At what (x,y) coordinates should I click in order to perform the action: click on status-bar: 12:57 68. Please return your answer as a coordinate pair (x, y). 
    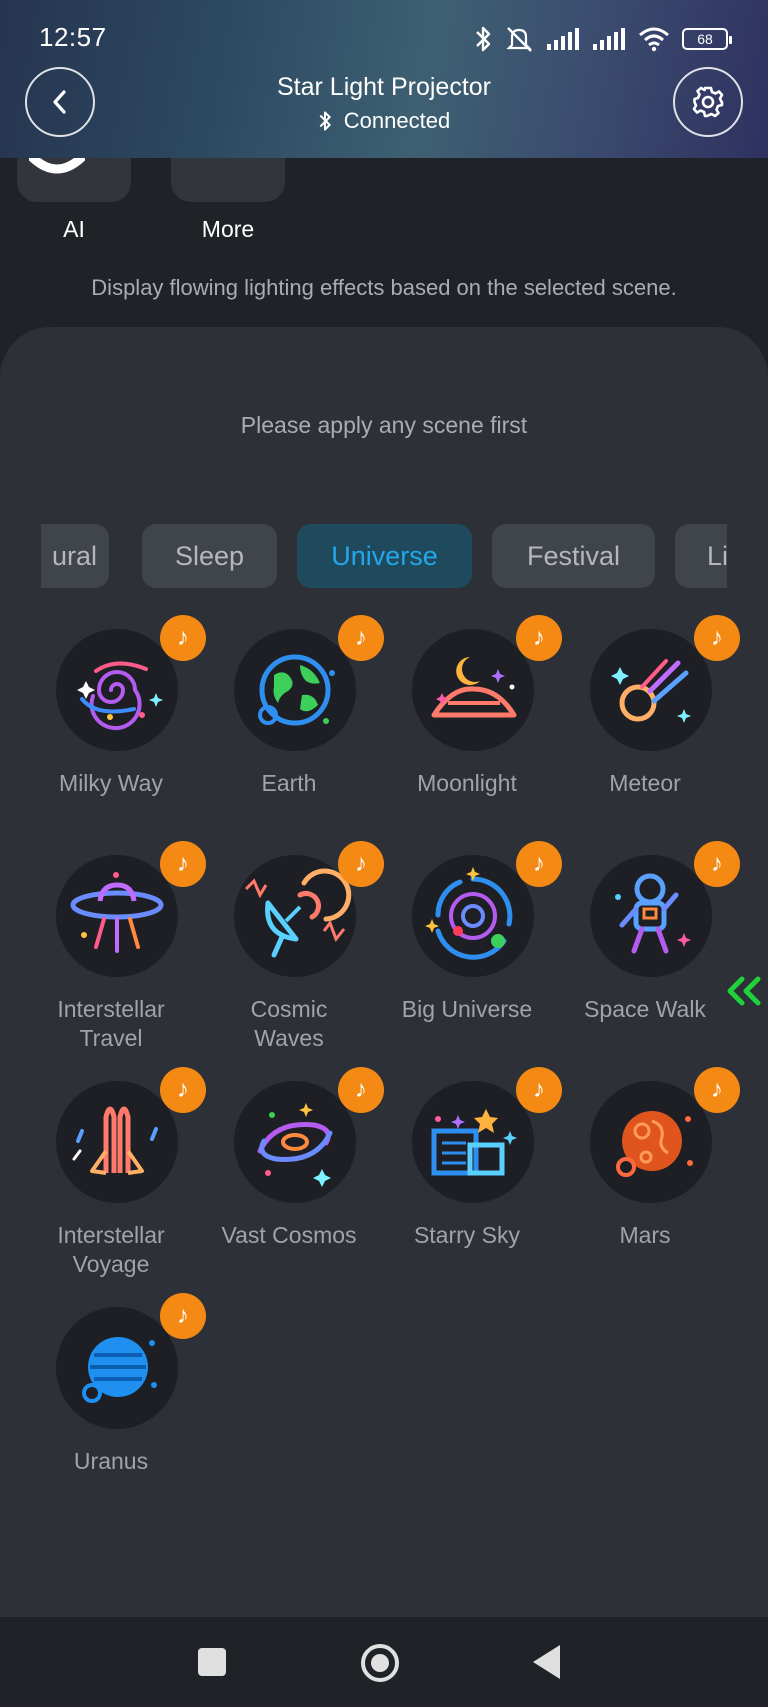
    Looking at the image, I should click on (384, 39).